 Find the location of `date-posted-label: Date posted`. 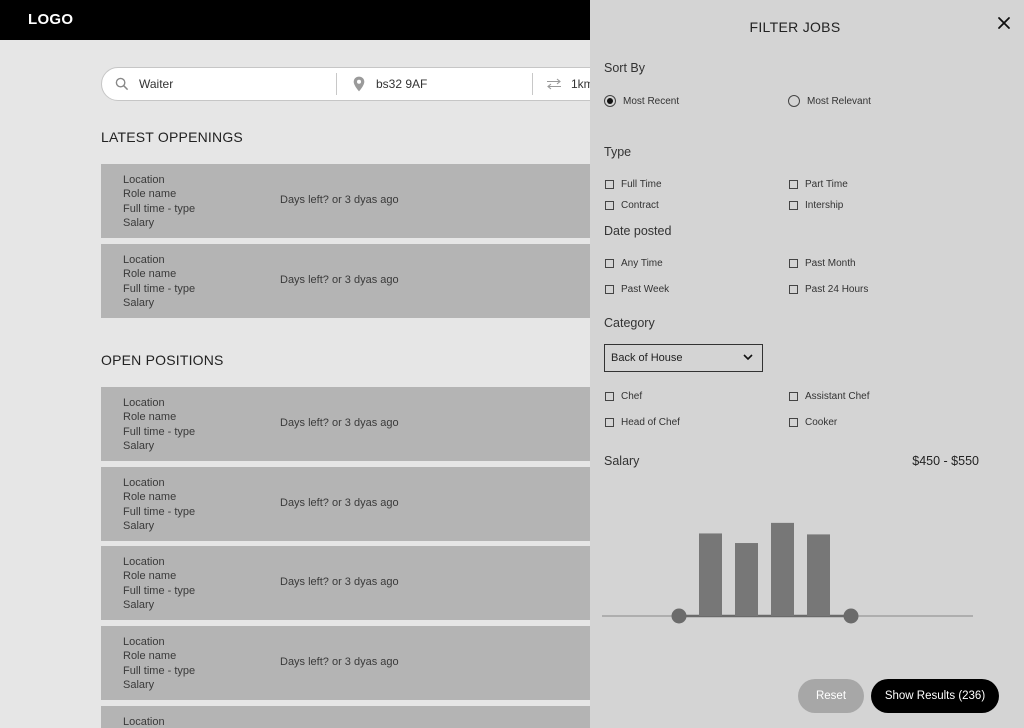

date-posted-label: Date posted is located at coordinates (638, 231).